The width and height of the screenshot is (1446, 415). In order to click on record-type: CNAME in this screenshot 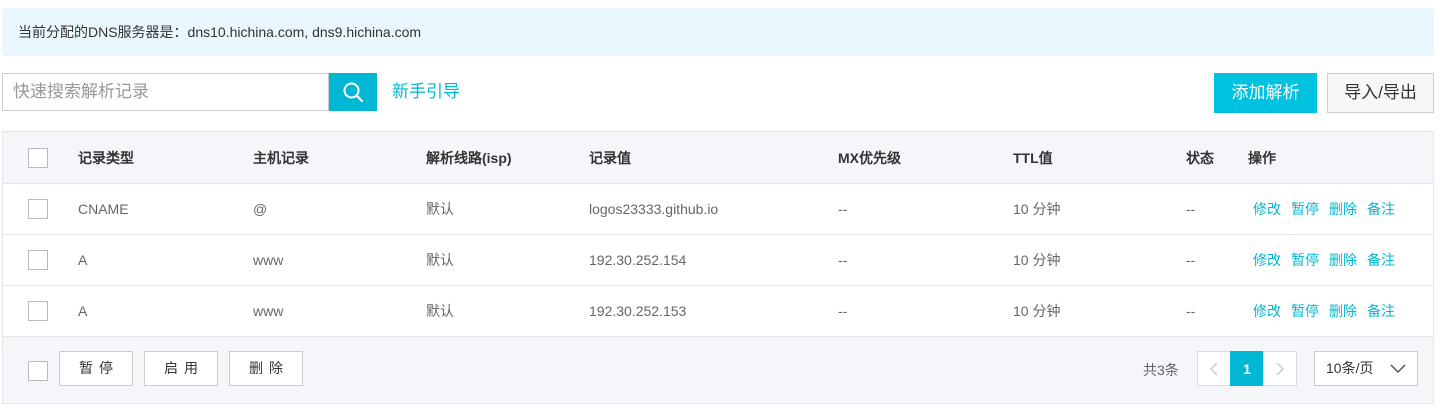, I will do `click(103, 209)`.